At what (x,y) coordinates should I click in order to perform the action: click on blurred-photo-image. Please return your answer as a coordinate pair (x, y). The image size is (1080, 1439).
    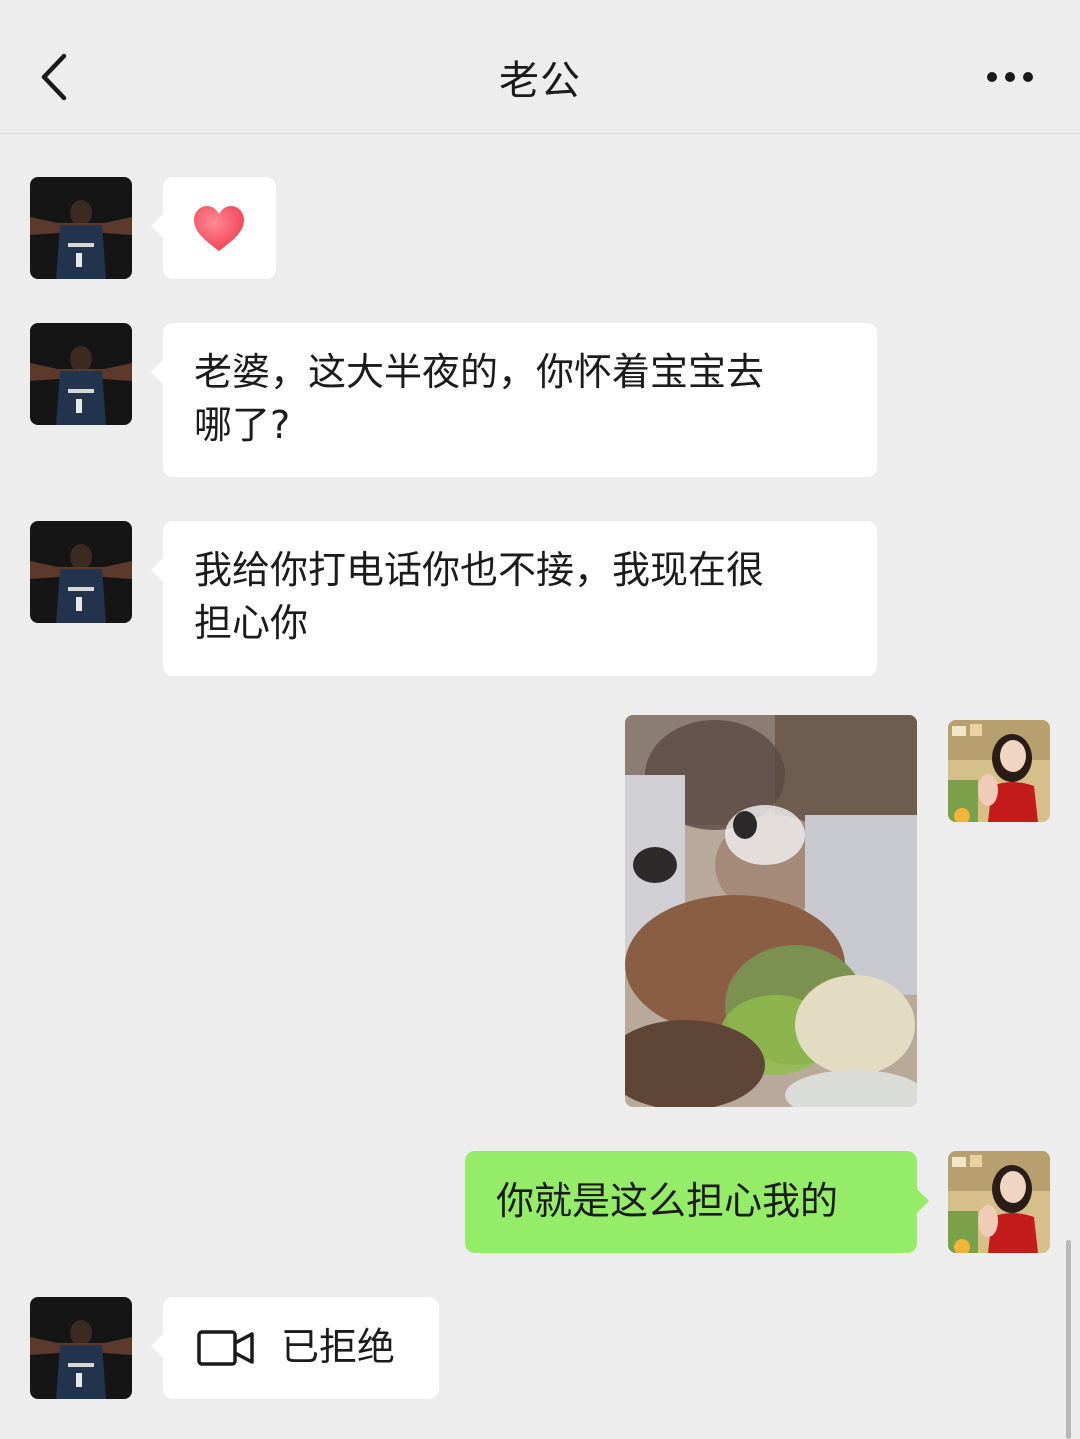
    Looking at the image, I should click on (771, 911).